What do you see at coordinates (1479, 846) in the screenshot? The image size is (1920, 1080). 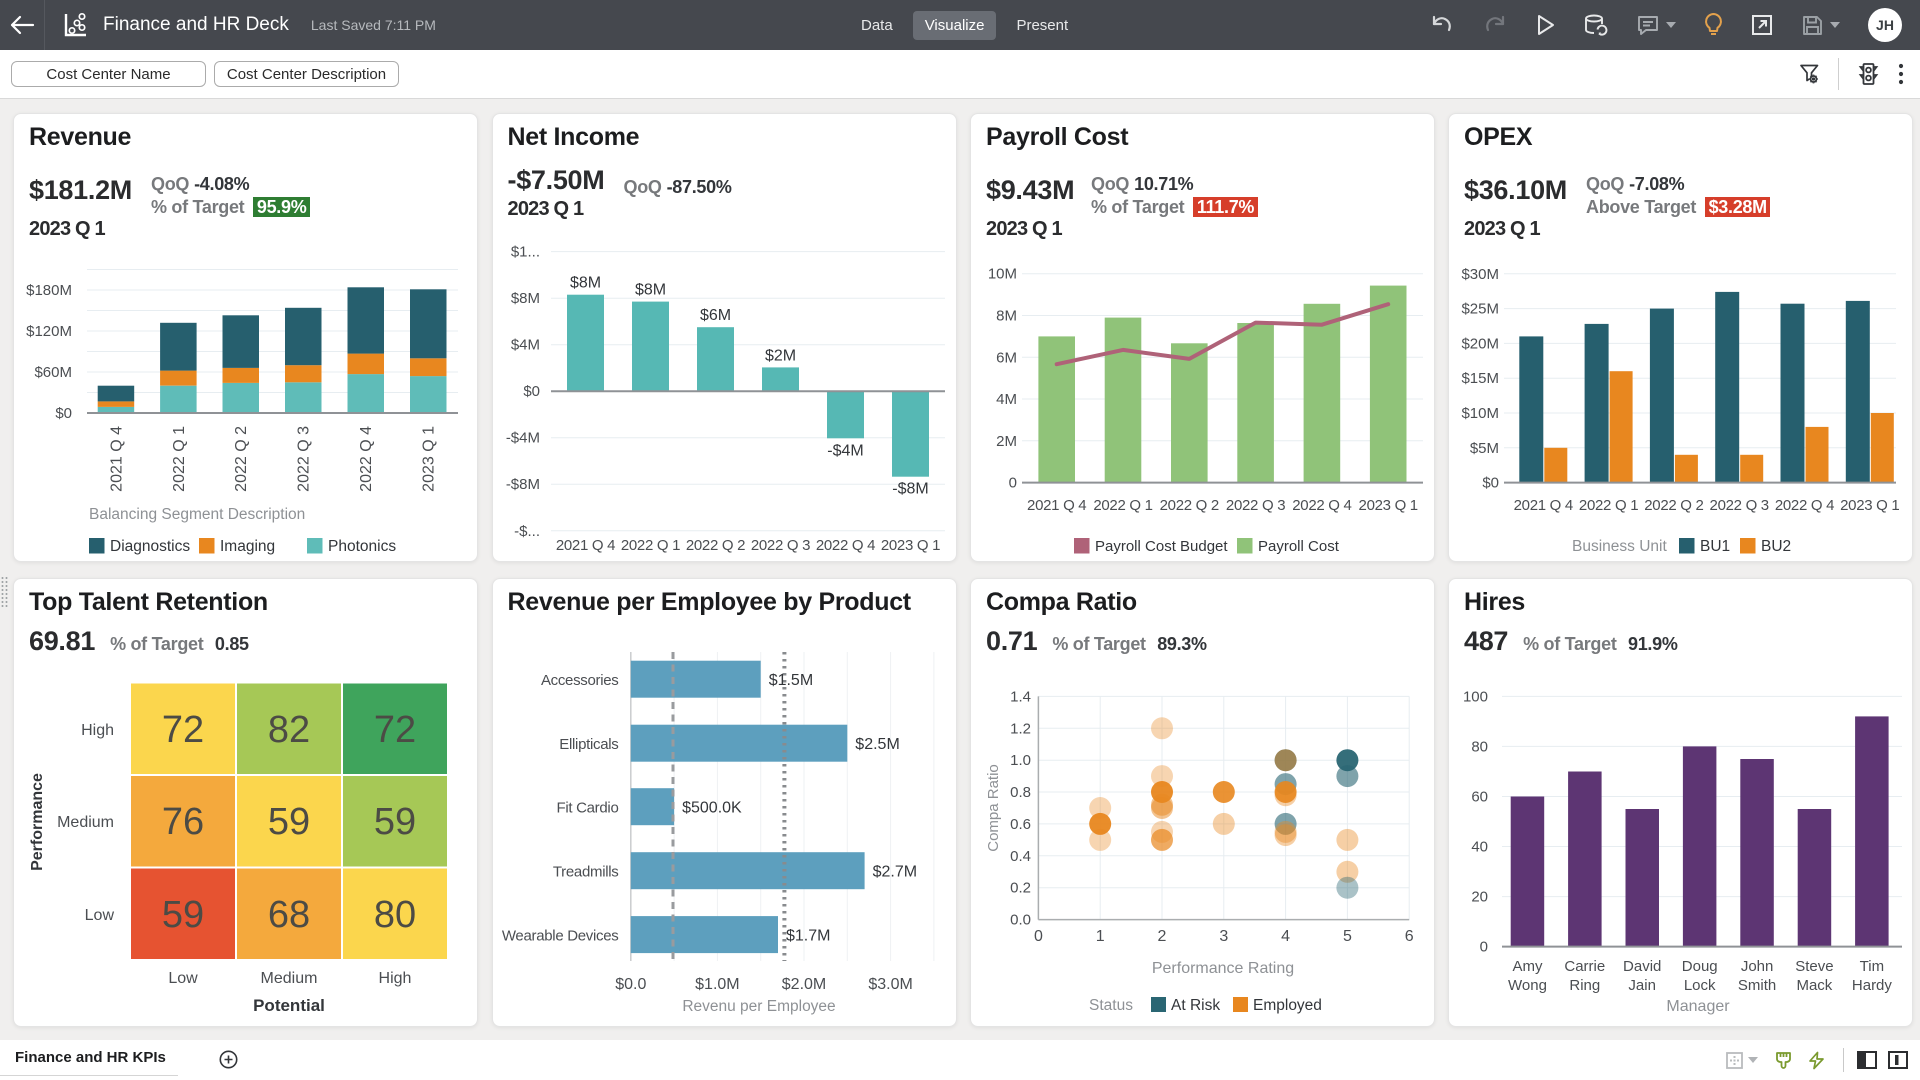 I see `svg-text: 40` at bounding box center [1479, 846].